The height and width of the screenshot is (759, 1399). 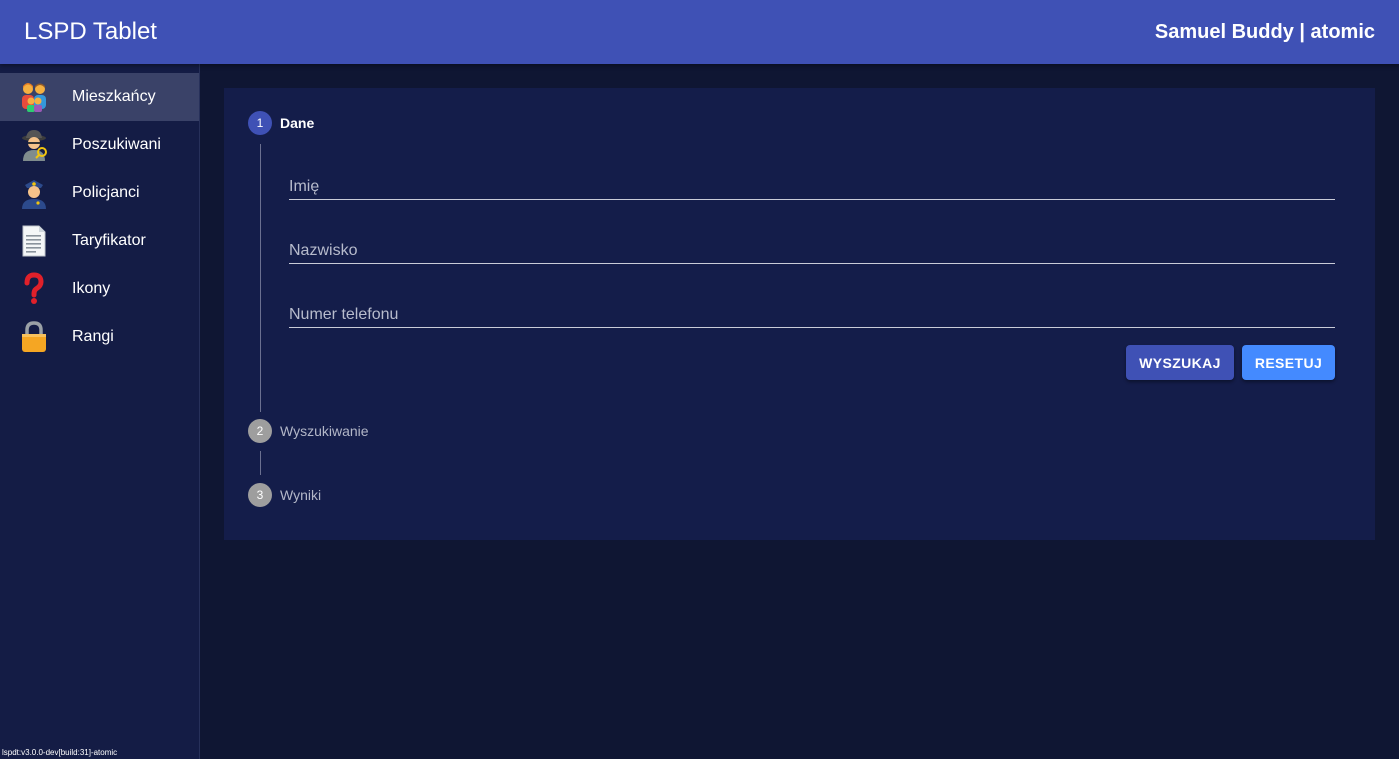 What do you see at coordinates (34, 241) in the screenshot?
I see `document-icon` at bounding box center [34, 241].